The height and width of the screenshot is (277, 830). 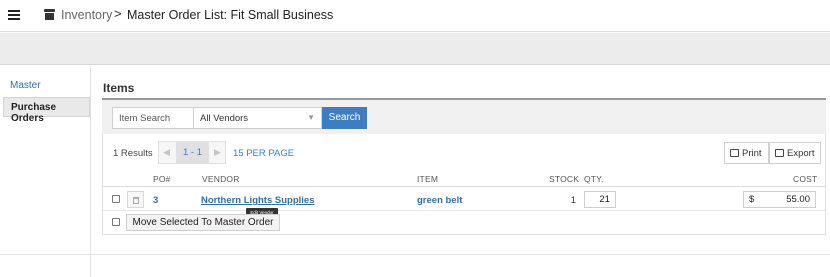 I want to click on column-header-stock: STOCK, so click(x=564, y=179).